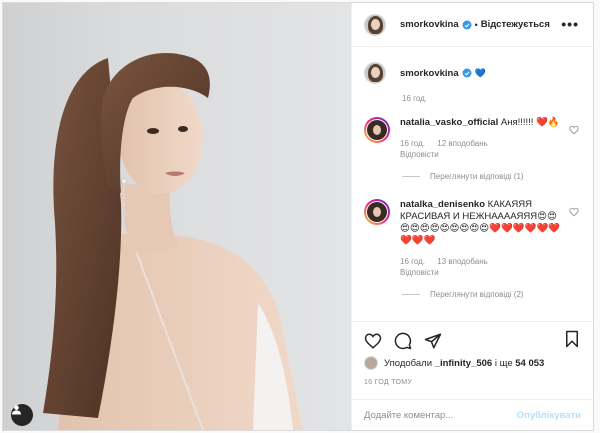 The width and height of the screenshot is (600, 433). Describe the element at coordinates (480, 72) in the screenshot. I see `caption-text: 💙` at that location.